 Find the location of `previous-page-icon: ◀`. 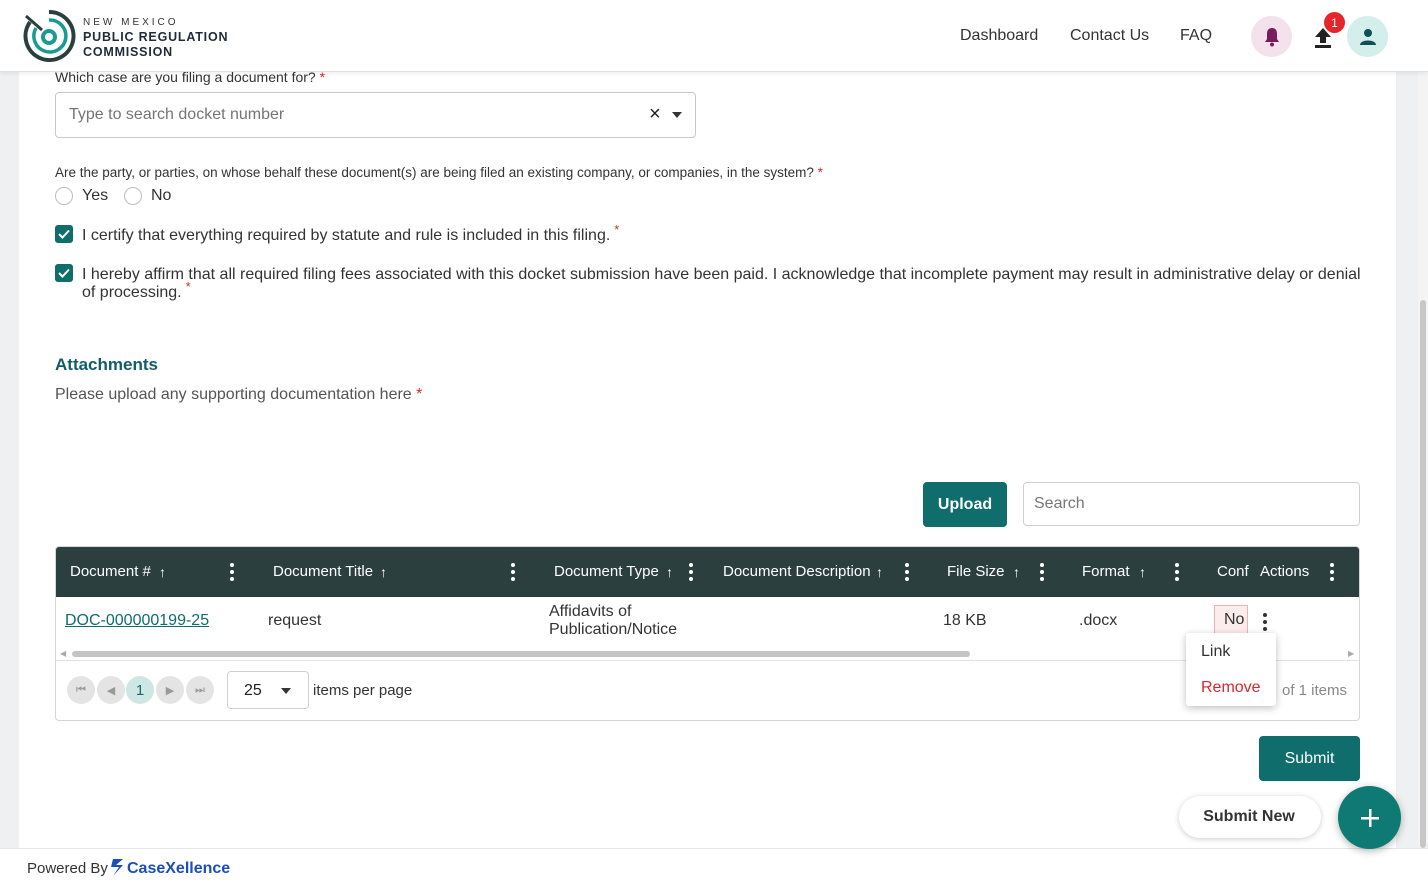

previous-page-icon: ◀ is located at coordinates (111, 690).